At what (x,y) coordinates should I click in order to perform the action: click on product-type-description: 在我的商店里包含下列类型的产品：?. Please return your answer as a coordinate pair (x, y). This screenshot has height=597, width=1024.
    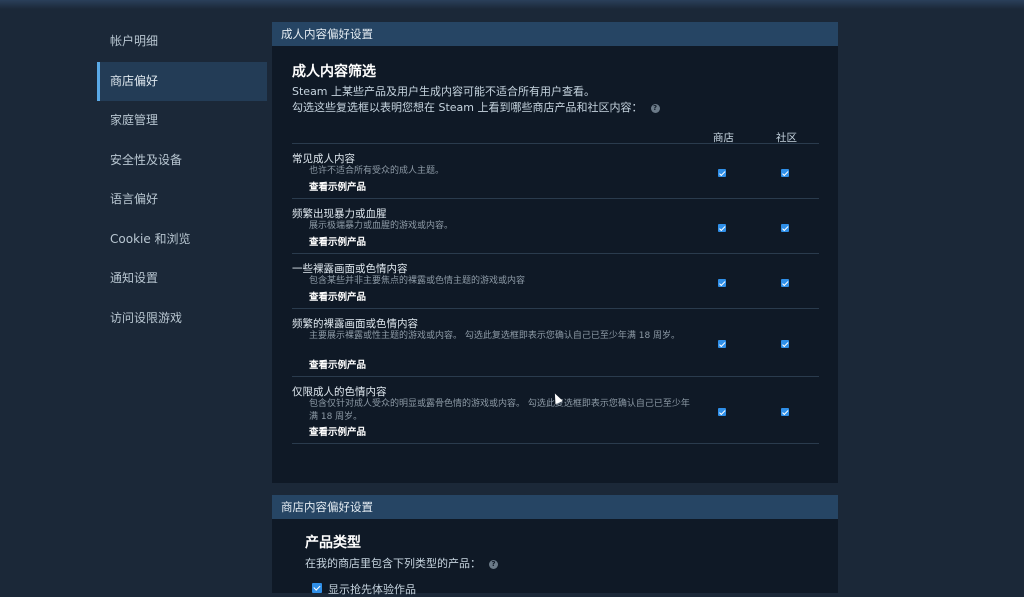
    Looking at the image, I should click on (401, 563).